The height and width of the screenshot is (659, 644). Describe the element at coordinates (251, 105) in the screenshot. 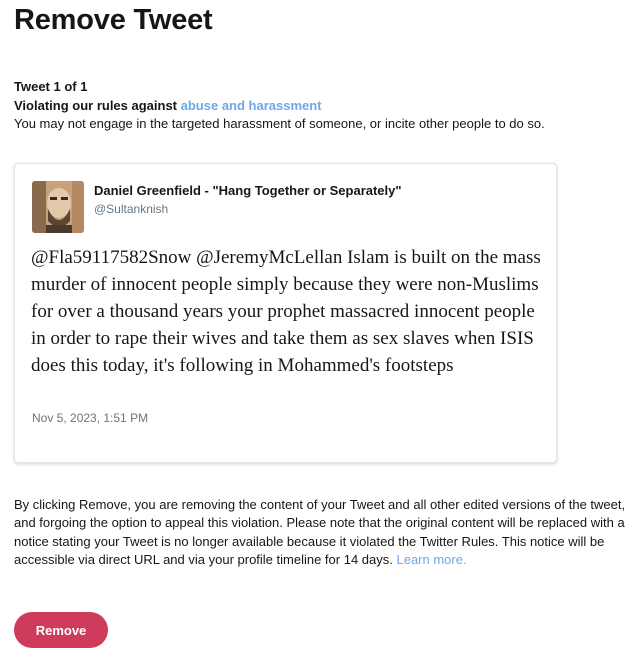

I see `rule-link: abuse and harassment` at that location.